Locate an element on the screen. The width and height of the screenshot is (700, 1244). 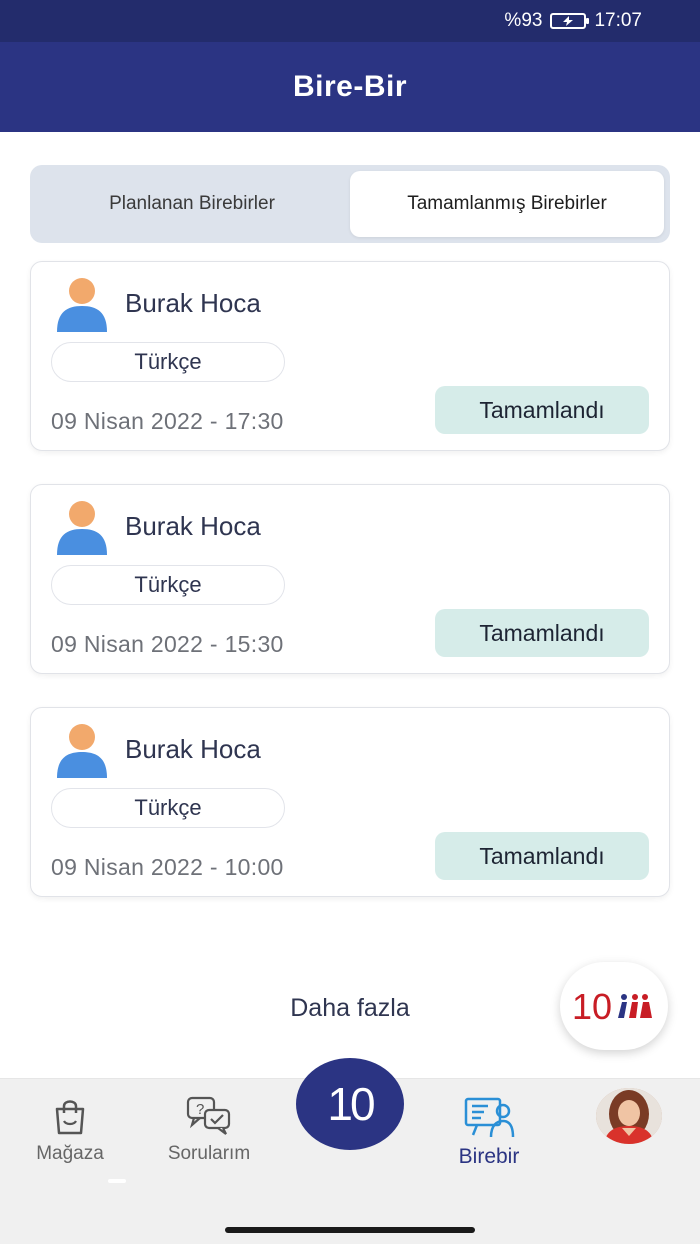
nav-birebir: Birebir is located at coordinates (489, 1132).